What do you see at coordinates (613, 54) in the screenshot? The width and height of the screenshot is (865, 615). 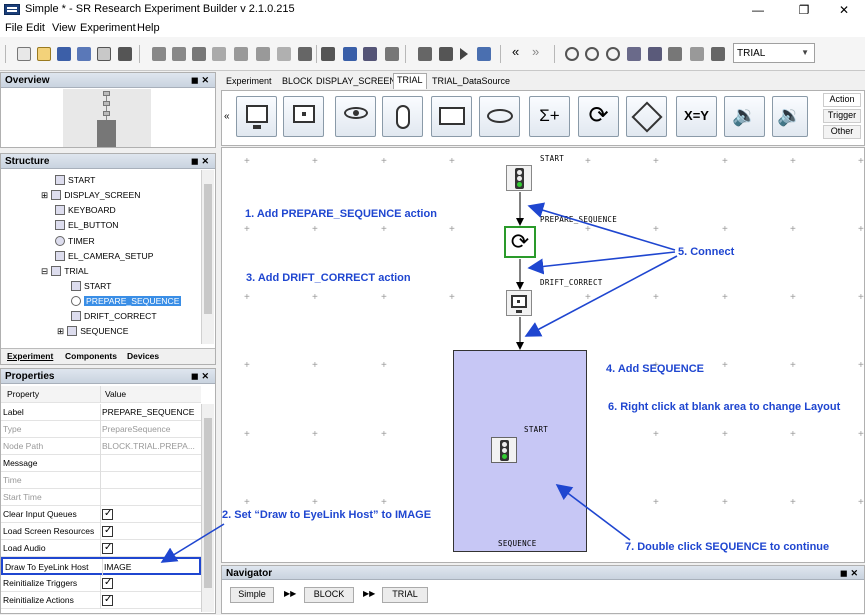 I see `zoom-out-icon` at bounding box center [613, 54].